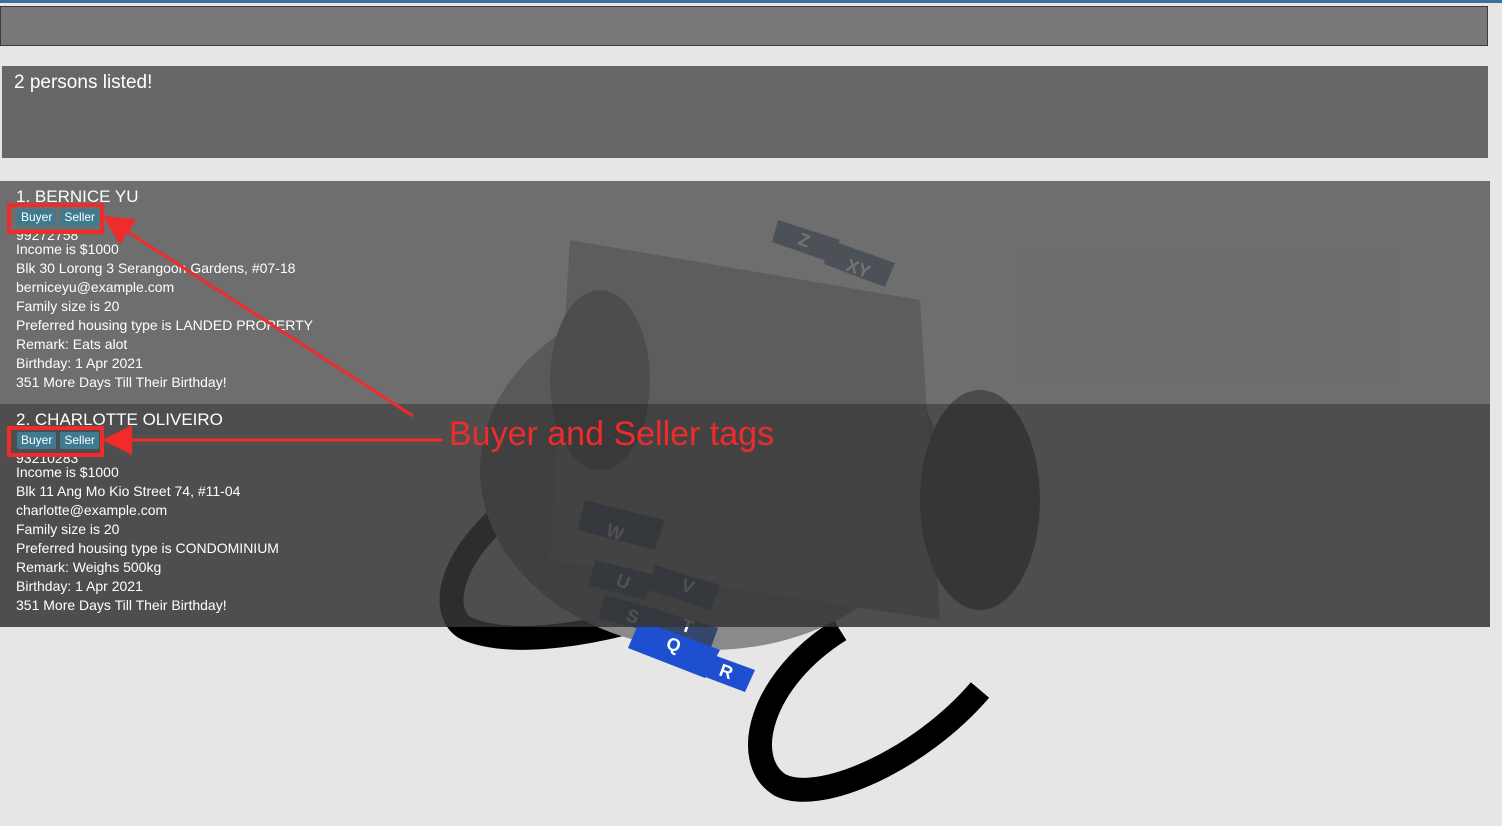  Describe the element at coordinates (745, 112) in the screenshot. I see `result-display: 2 persons listed!` at that location.